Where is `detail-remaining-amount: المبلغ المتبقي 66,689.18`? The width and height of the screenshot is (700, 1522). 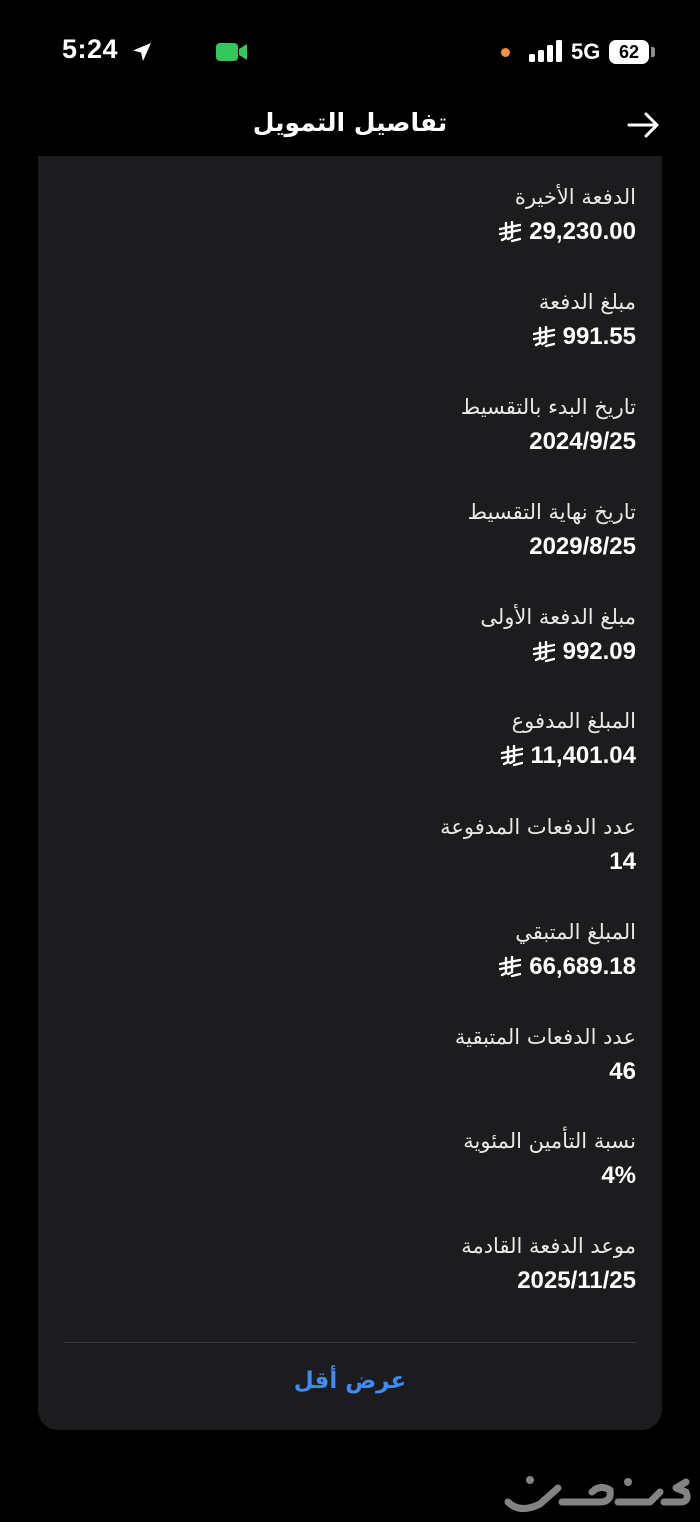 detail-remaining-amount: المبلغ المتبقي 66,689.18 is located at coordinates (356, 952).